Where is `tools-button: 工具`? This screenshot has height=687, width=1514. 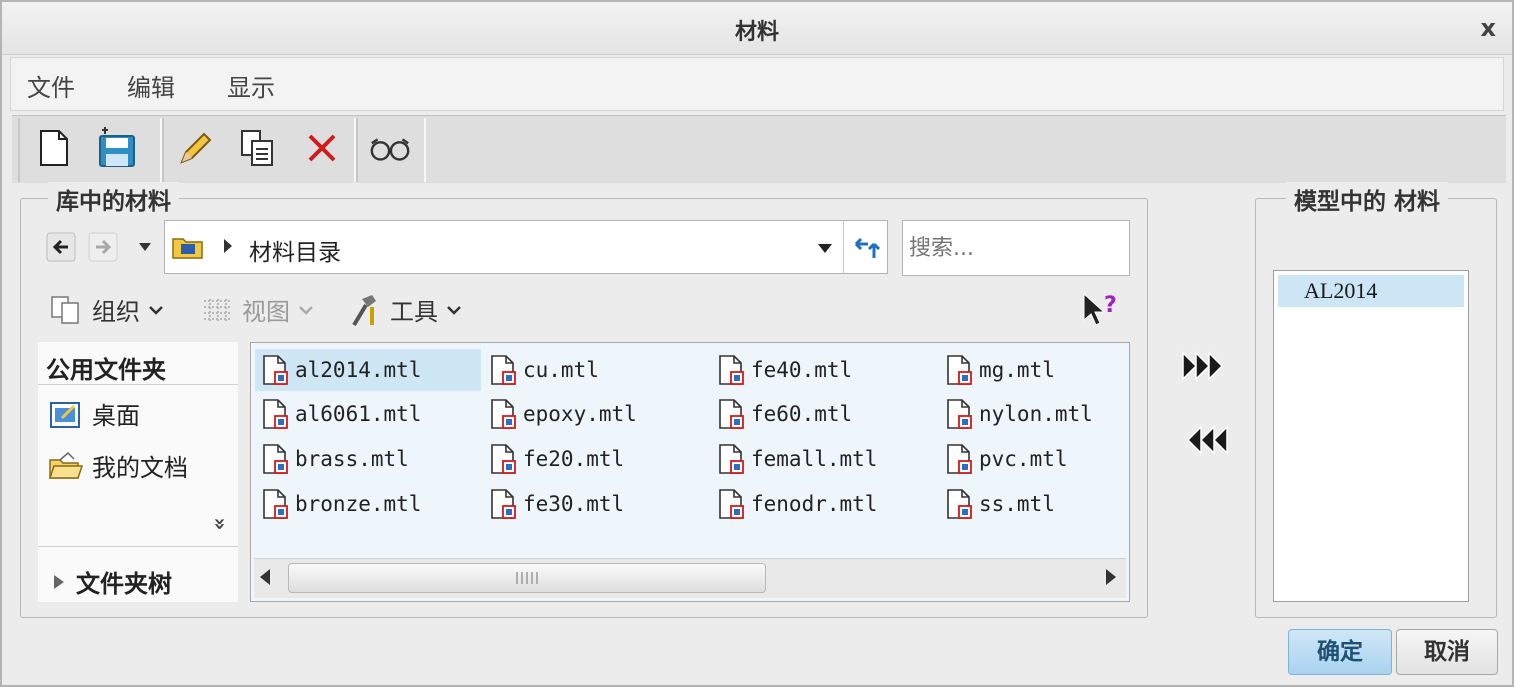
tools-button: 工具 is located at coordinates (404, 309).